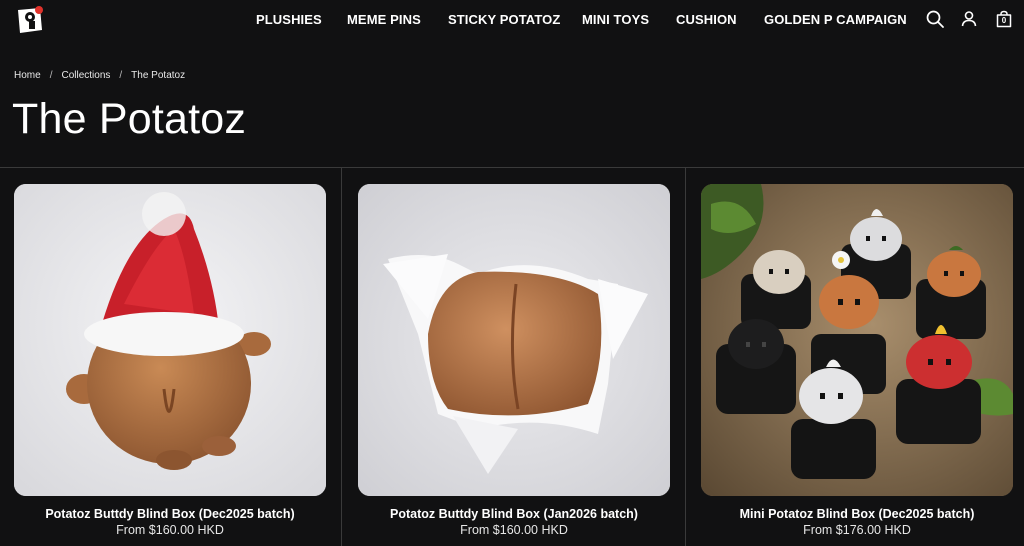 This screenshot has width=1024, height=546. What do you see at coordinates (170, 514) in the screenshot?
I see `product-title: Potatoz Buttdy Blind Box (Dec2025 batch)` at bounding box center [170, 514].